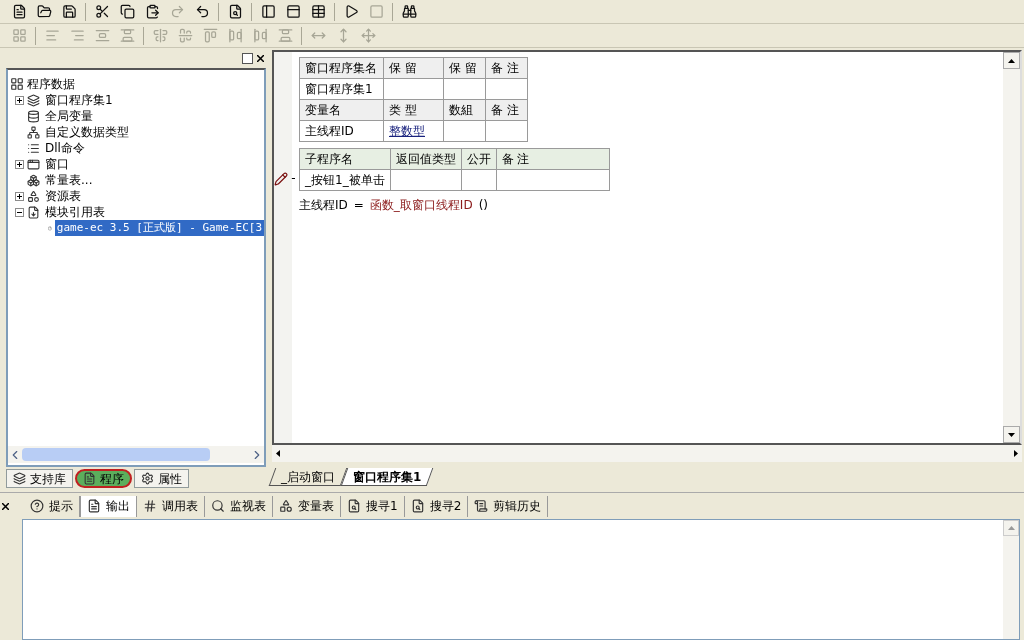 The width and height of the screenshot is (1024, 640). What do you see at coordinates (218, 506) in the screenshot?
I see `search-icon` at bounding box center [218, 506].